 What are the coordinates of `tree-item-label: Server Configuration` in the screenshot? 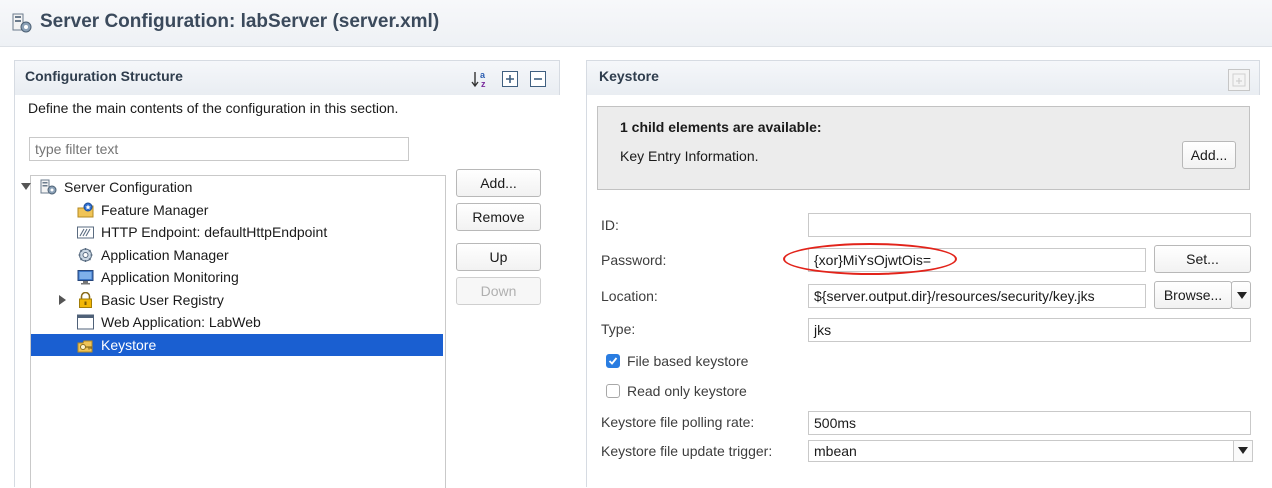 It's located at (128, 187).